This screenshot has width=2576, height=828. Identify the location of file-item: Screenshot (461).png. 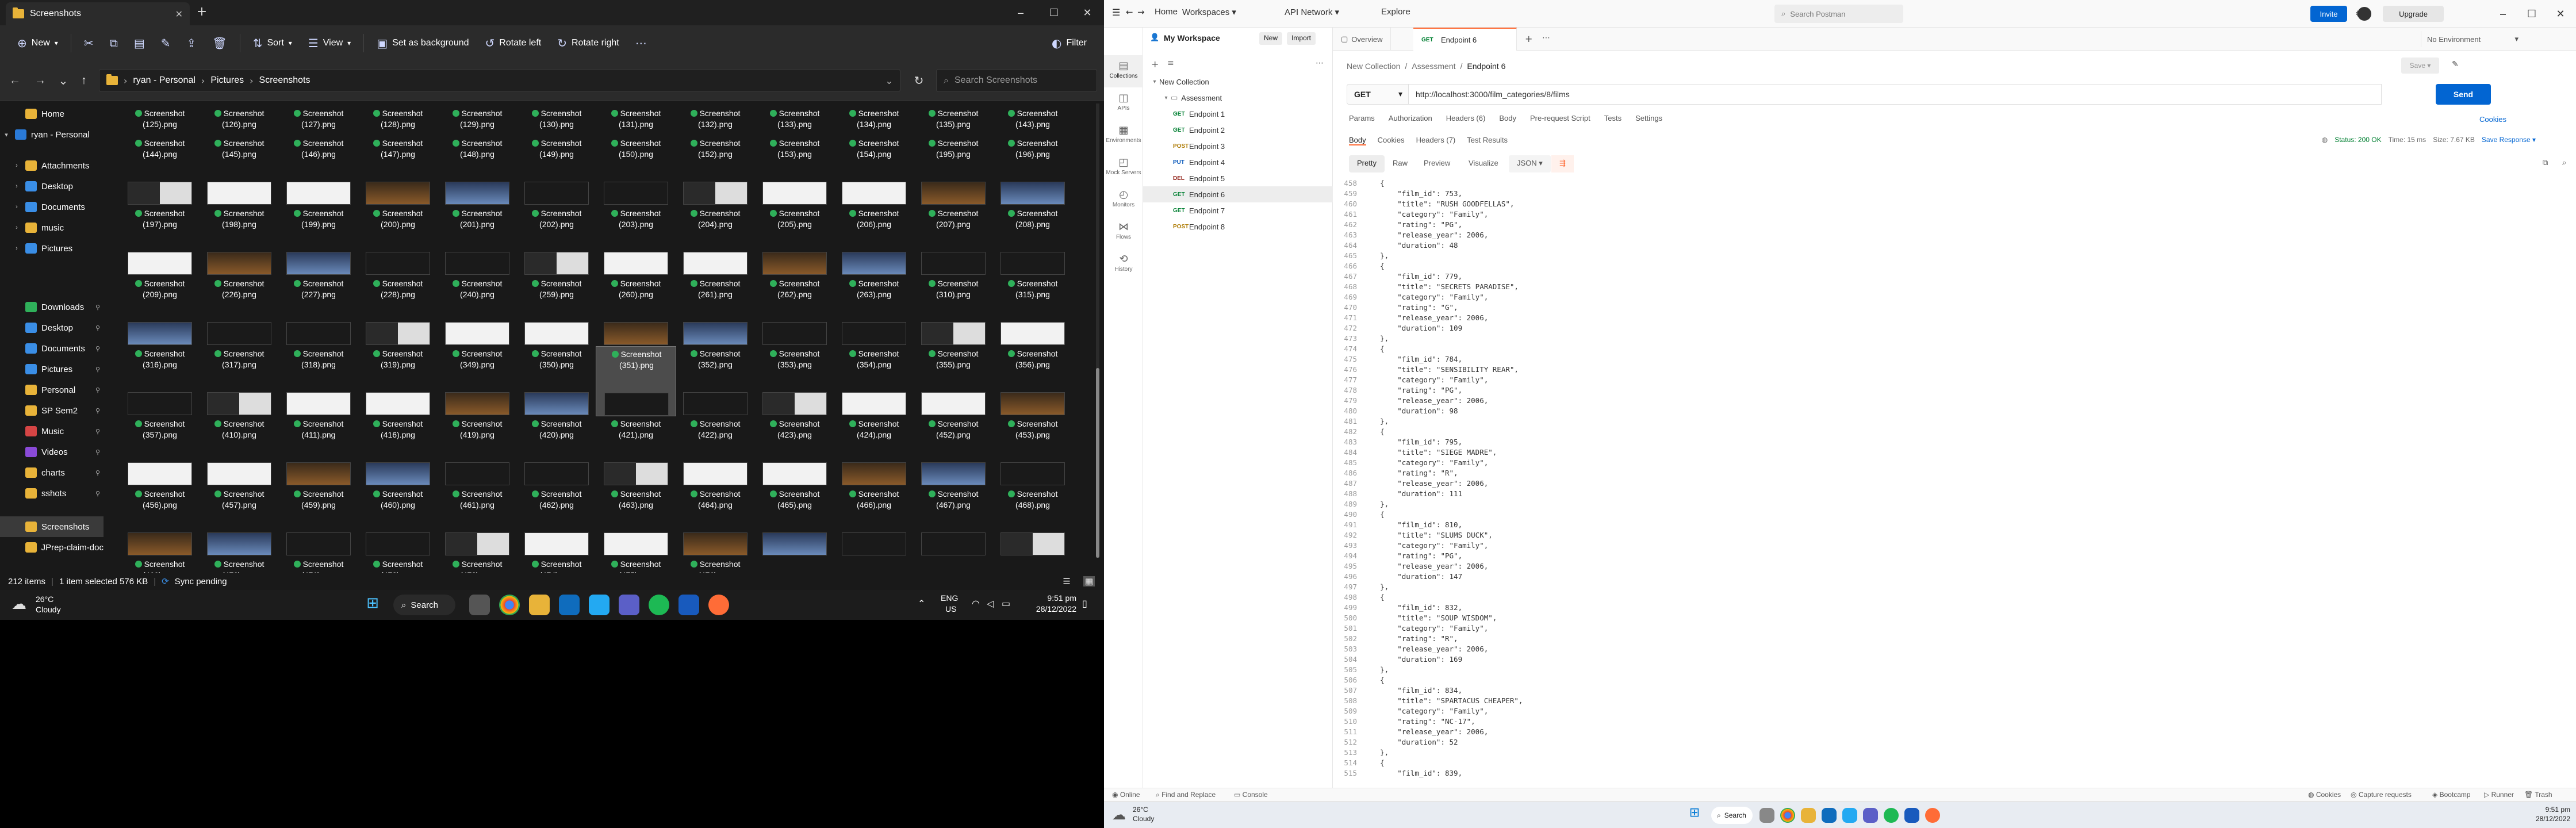
(477, 521).